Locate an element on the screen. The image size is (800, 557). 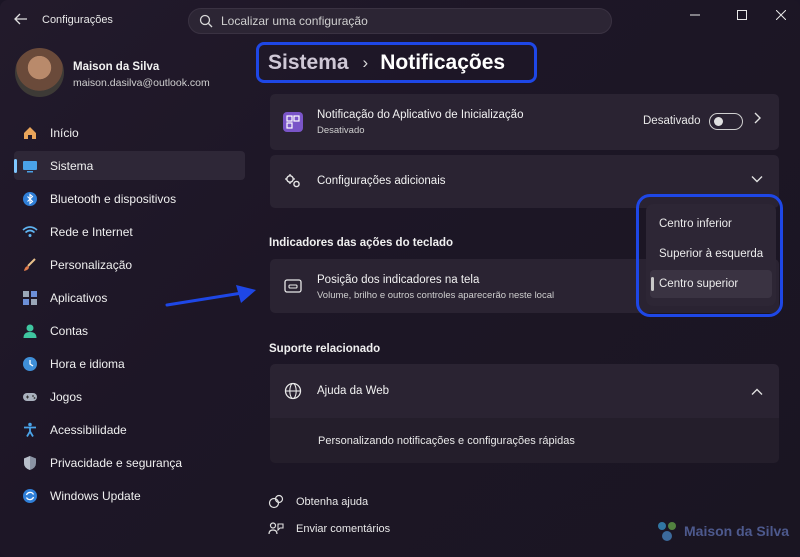
startup-notification-subtitle: Desativado is located at coordinates (341, 130).